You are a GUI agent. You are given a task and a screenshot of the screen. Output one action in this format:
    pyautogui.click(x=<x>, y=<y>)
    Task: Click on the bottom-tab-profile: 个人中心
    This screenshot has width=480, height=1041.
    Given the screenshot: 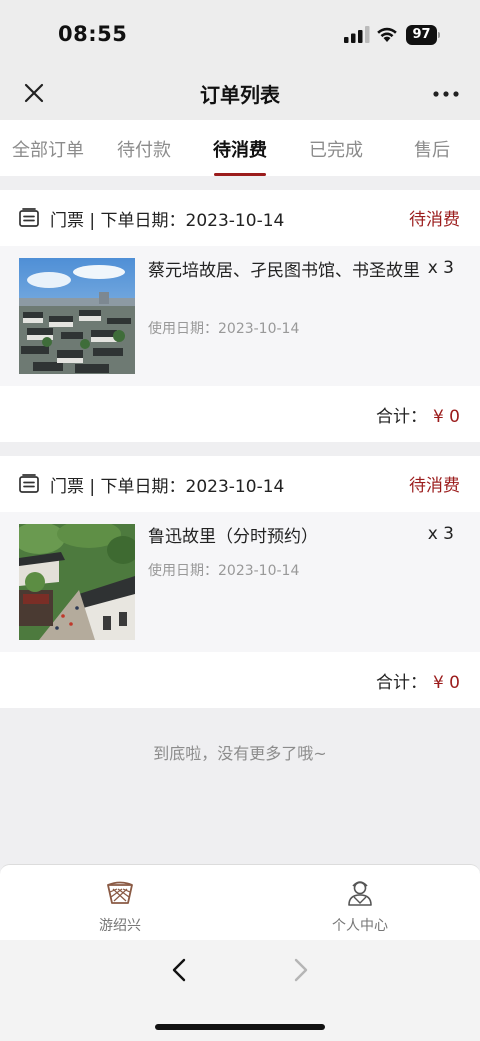 What is the action you would take?
    pyautogui.click(x=360, y=902)
    